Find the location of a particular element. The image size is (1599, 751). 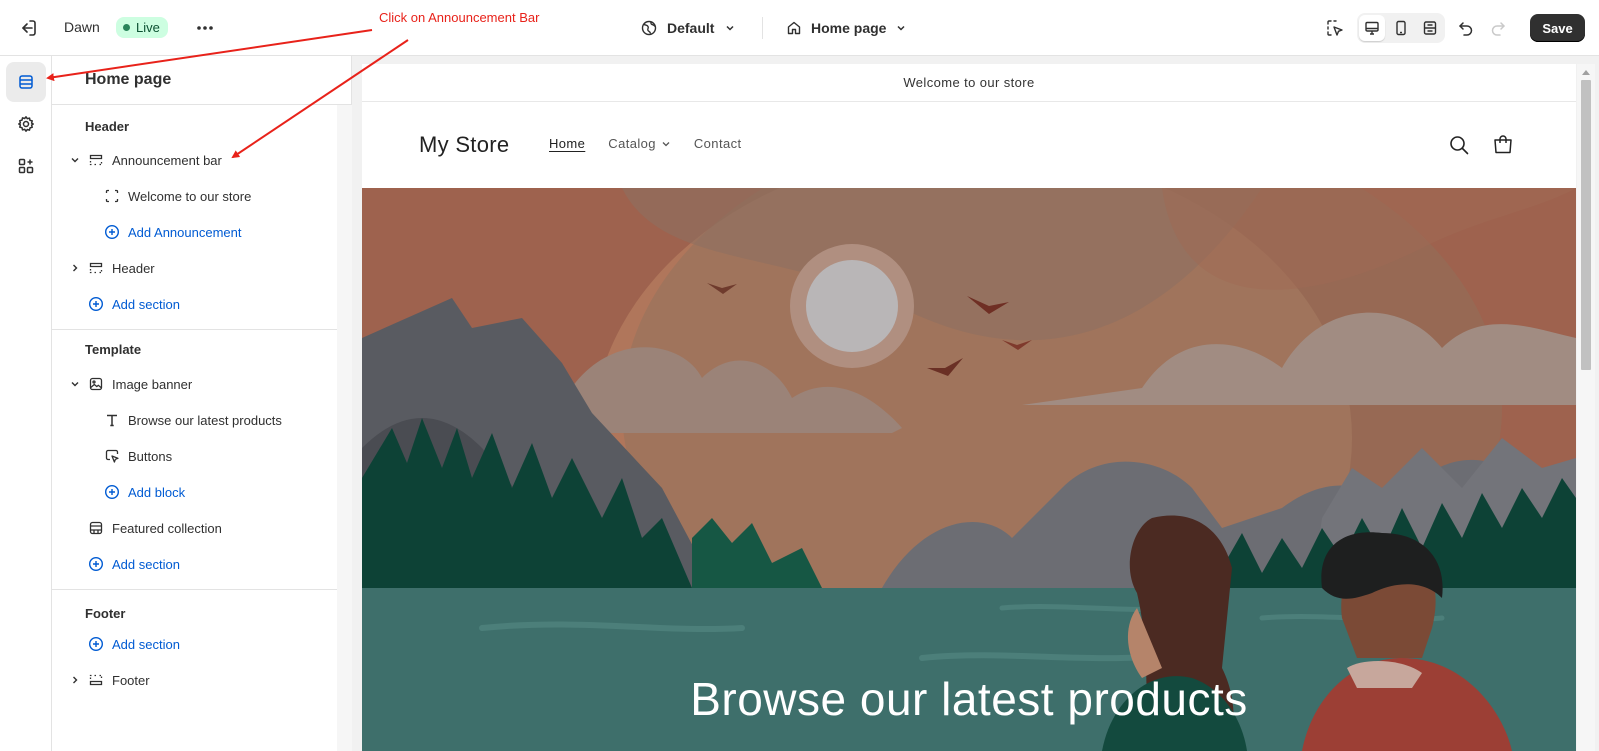

exit-editor-icon is located at coordinates (28, 28).